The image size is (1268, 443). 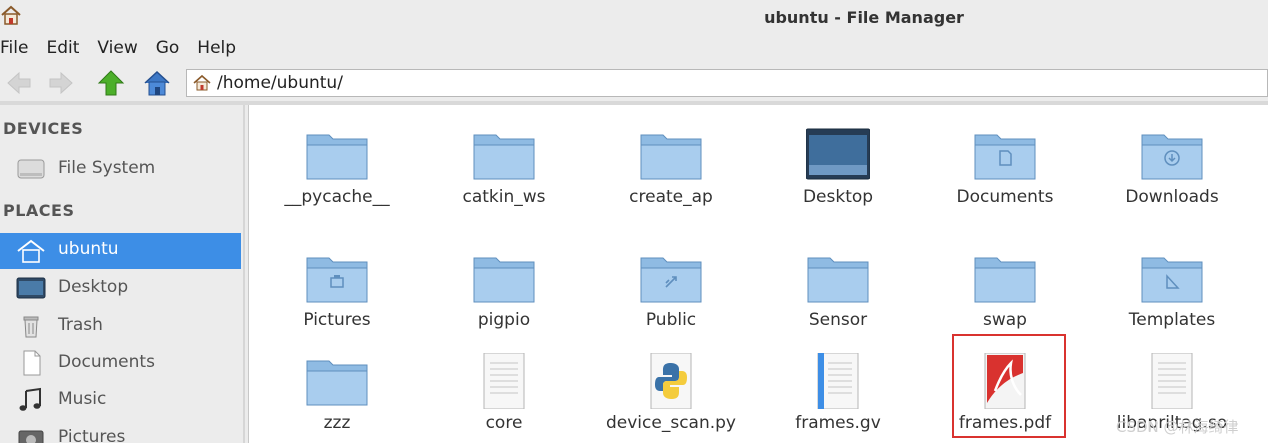 What do you see at coordinates (31, 327) in the screenshot?
I see `trash-icon` at bounding box center [31, 327].